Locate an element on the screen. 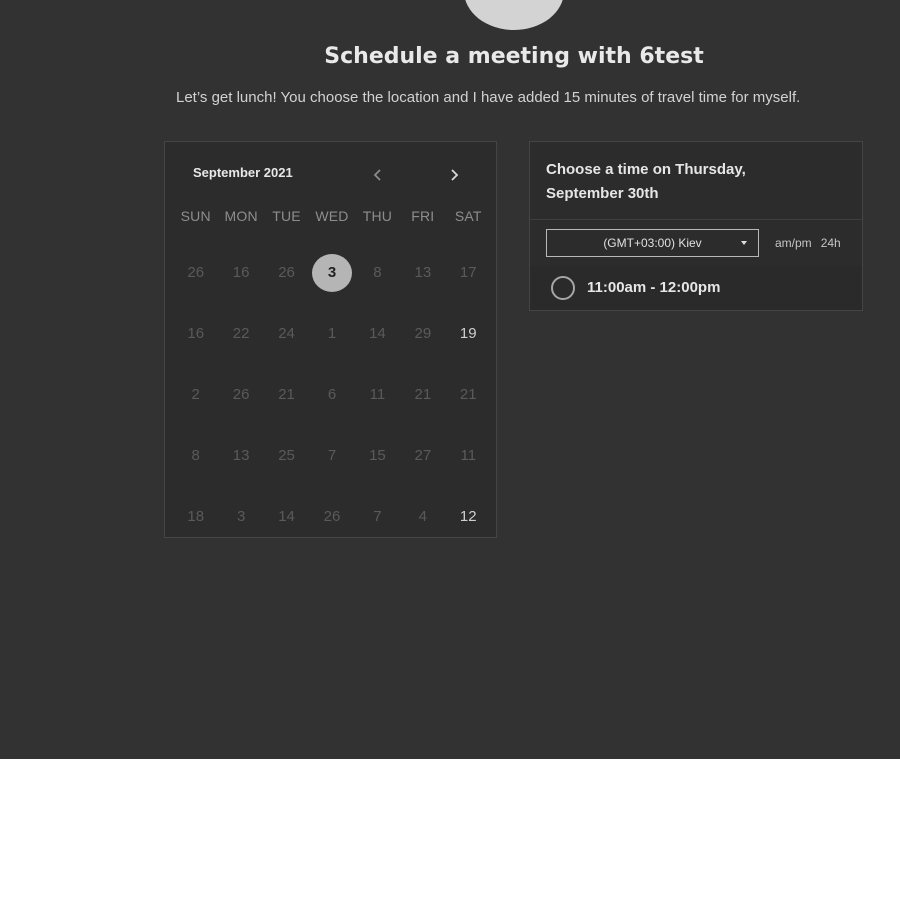 Image resolution: width=900 pixels, height=900 pixels. calendar-day: 27 is located at coordinates (422, 455).